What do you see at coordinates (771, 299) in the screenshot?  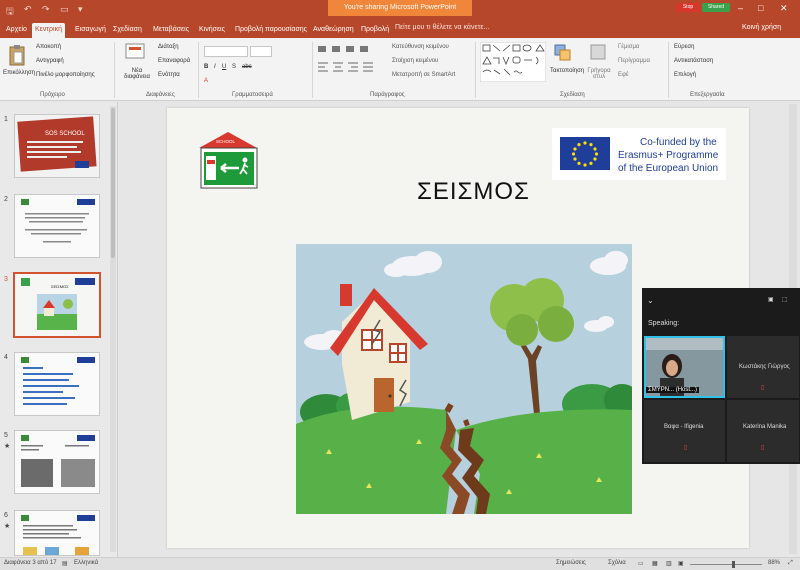 I see `layout-icon: ▣` at bounding box center [771, 299].